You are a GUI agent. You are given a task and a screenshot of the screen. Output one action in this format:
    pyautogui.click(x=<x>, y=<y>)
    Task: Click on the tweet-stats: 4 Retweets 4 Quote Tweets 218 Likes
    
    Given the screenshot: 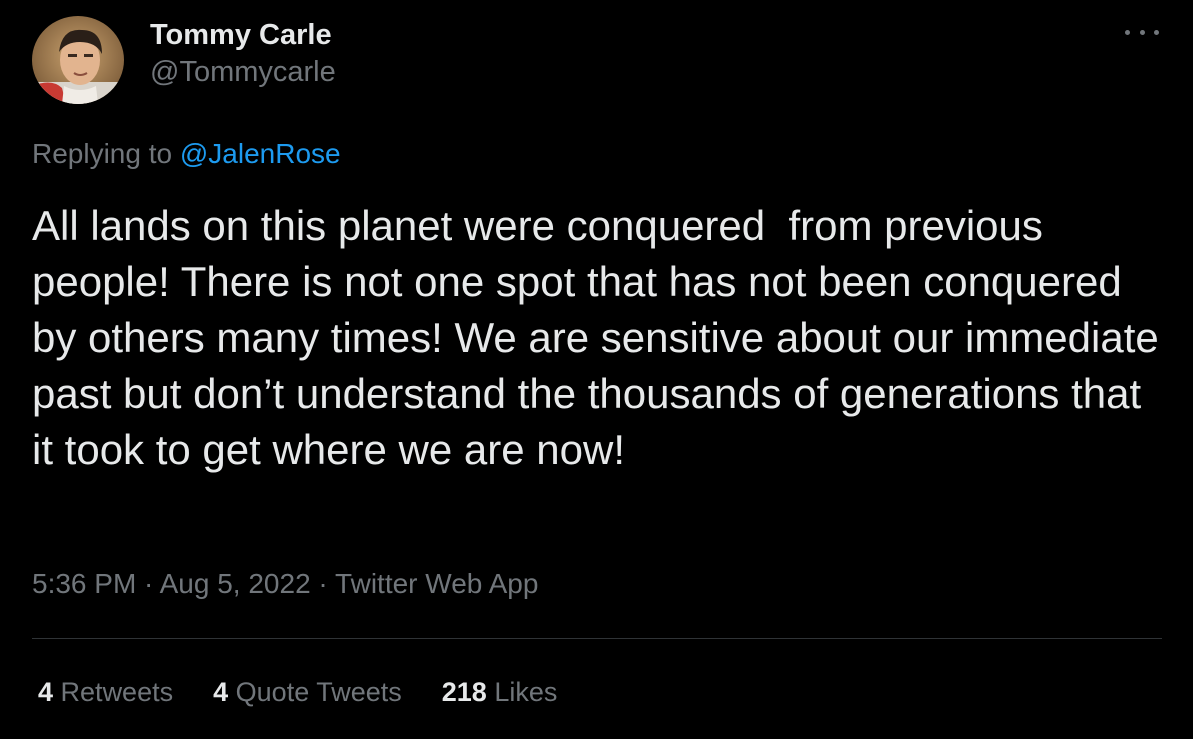 What is the action you would take?
    pyautogui.click(x=317, y=692)
    